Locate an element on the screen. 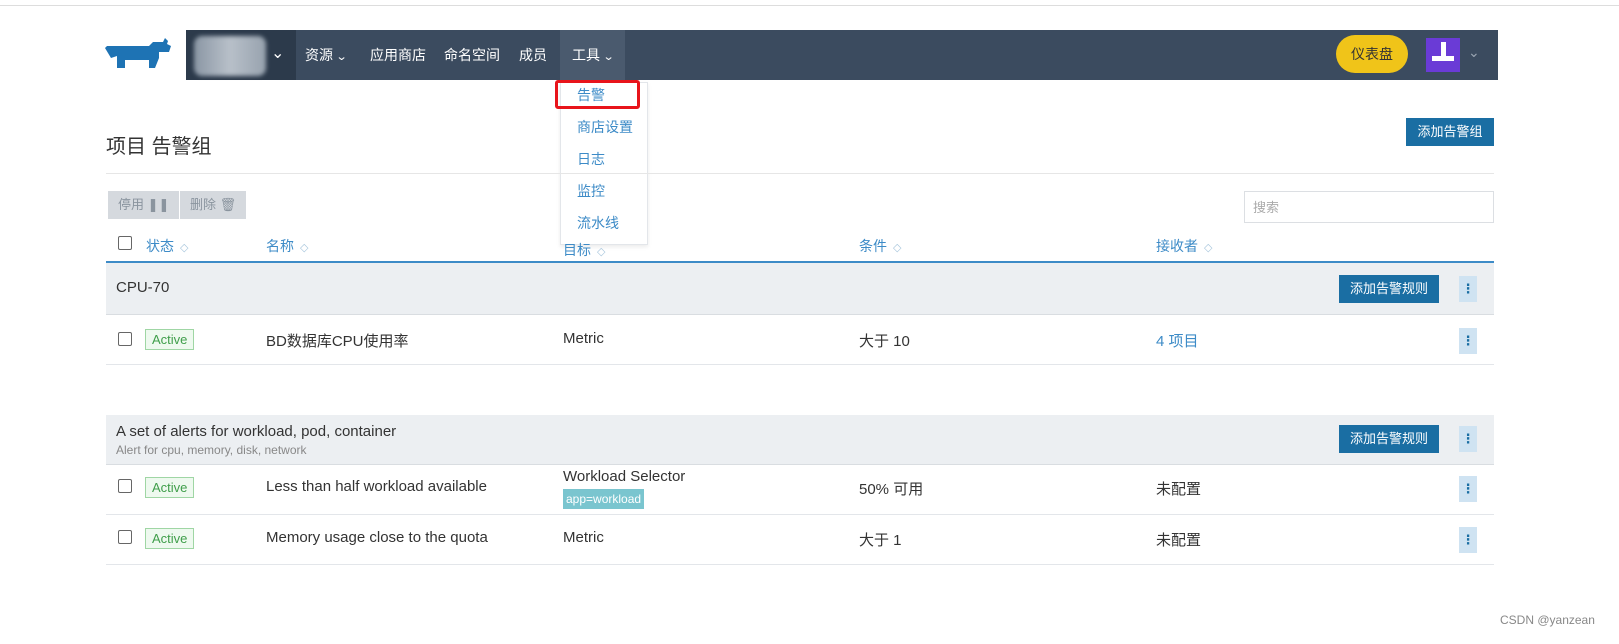 The image size is (1619, 644). cluster-name-blurred is located at coordinates (230, 56).